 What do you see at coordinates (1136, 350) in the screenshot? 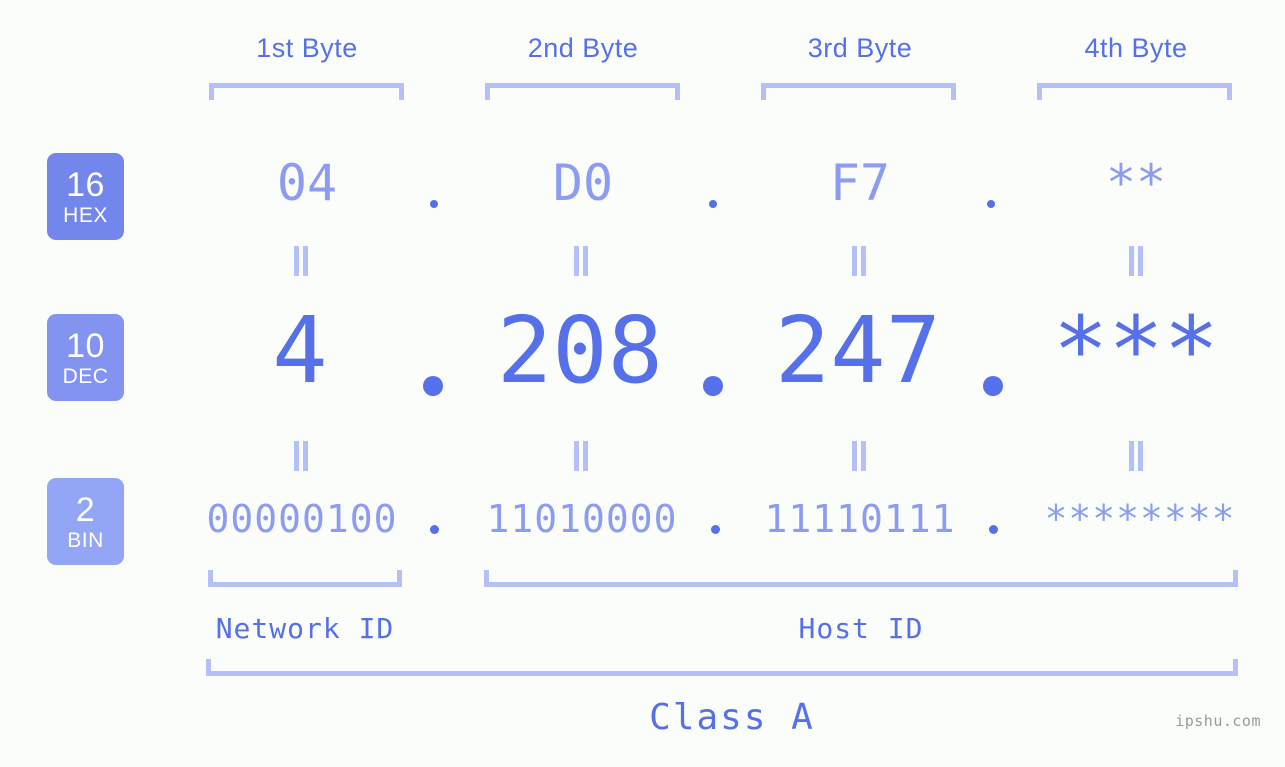
I see `dec-octet-4: ***` at bounding box center [1136, 350].